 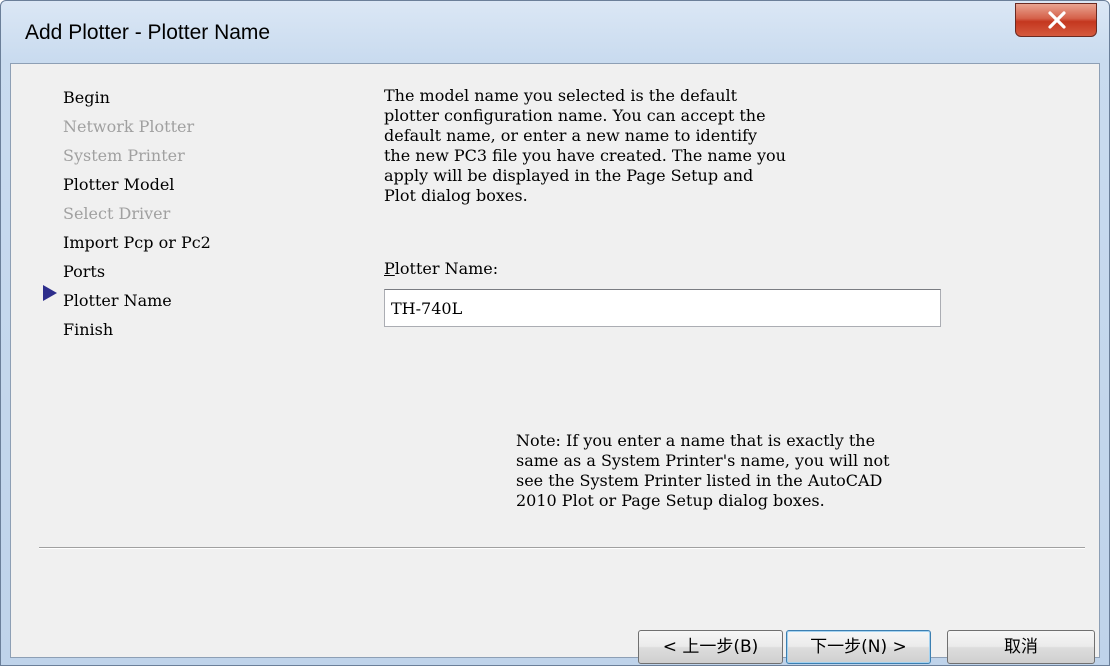 What do you see at coordinates (88, 329) in the screenshot?
I see `step-finish: Finish` at bounding box center [88, 329].